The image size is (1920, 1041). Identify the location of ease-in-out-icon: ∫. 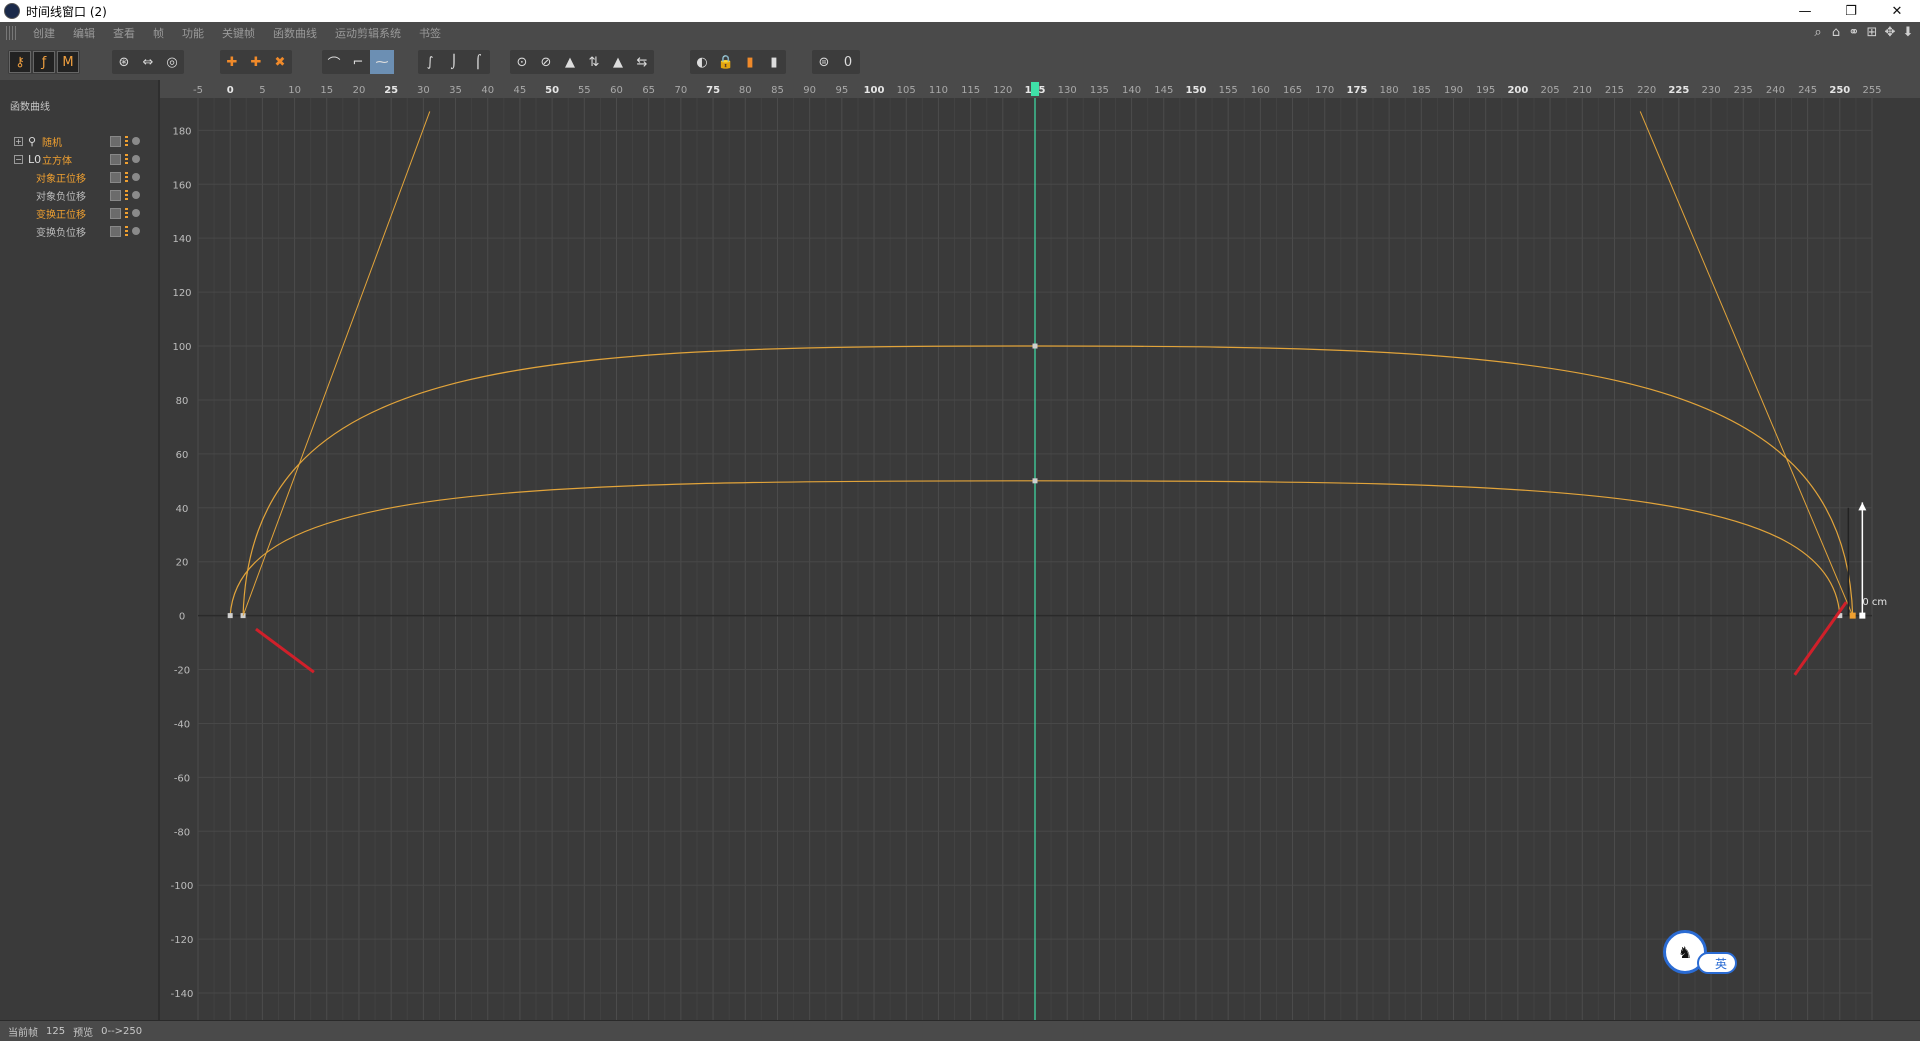
(430, 62).